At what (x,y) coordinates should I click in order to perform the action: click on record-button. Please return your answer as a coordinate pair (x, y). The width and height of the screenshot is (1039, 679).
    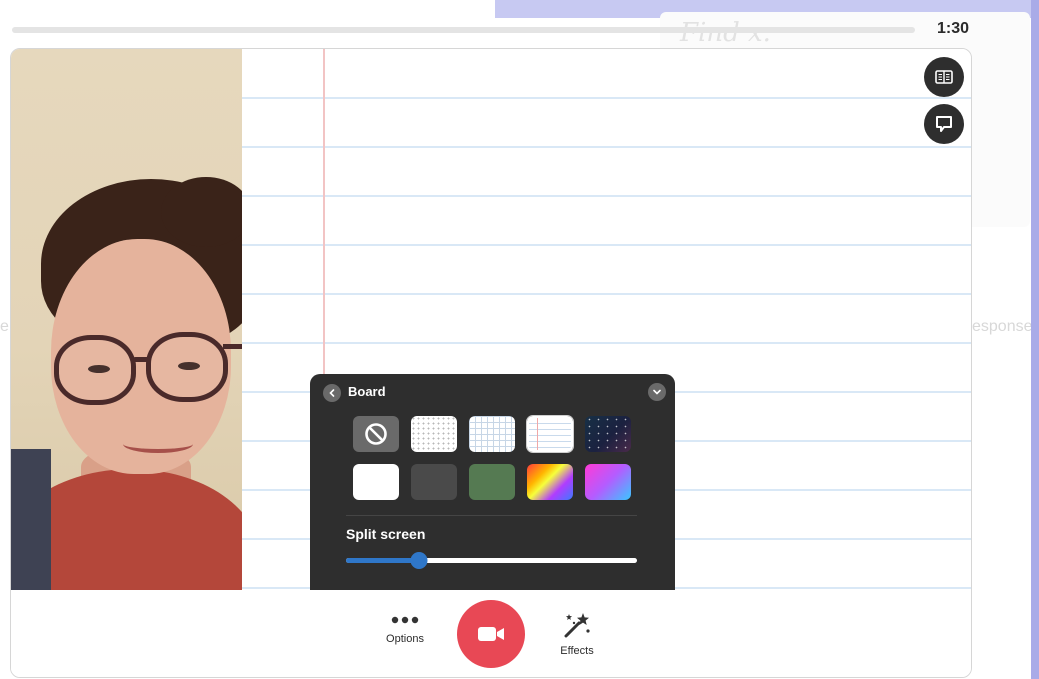
    Looking at the image, I should click on (491, 634).